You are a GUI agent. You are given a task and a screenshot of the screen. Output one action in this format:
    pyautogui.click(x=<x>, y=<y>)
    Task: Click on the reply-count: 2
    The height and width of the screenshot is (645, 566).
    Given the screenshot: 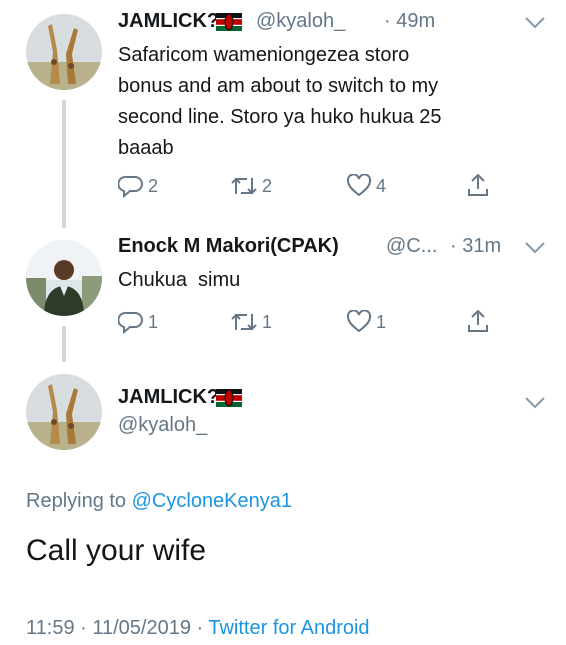 What is the action you would take?
    pyautogui.click(x=153, y=185)
    